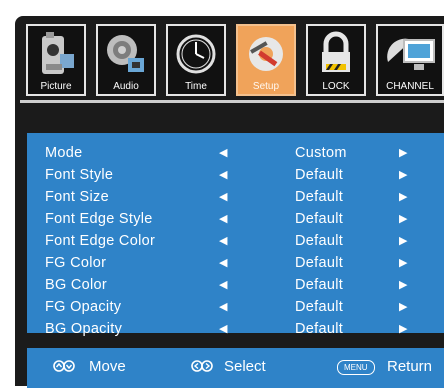  What do you see at coordinates (235, 263) in the screenshot?
I see `setting-fg-color: FG Color ◀ Default ▶` at bounding box center [235, 263].